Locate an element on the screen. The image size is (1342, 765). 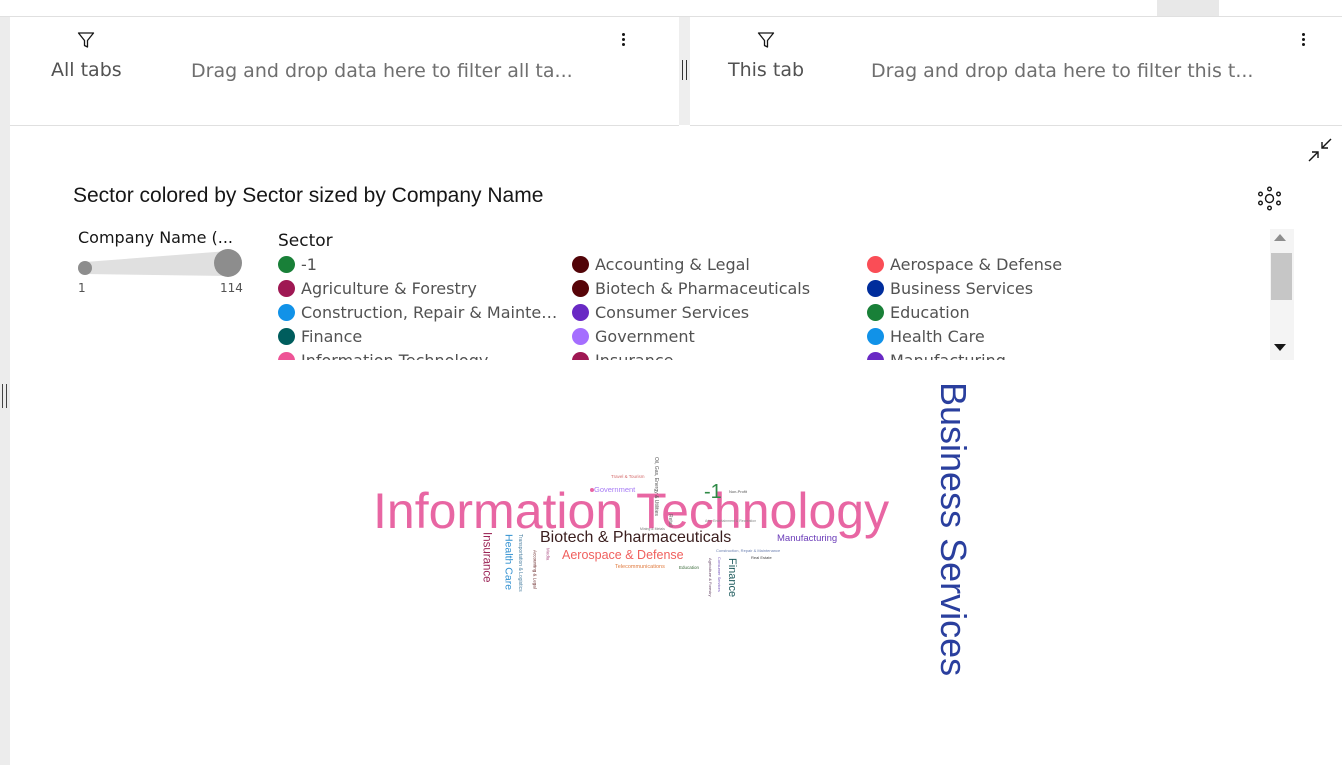
word-cloud-term: Health Care is located at coordinates (509, 562).